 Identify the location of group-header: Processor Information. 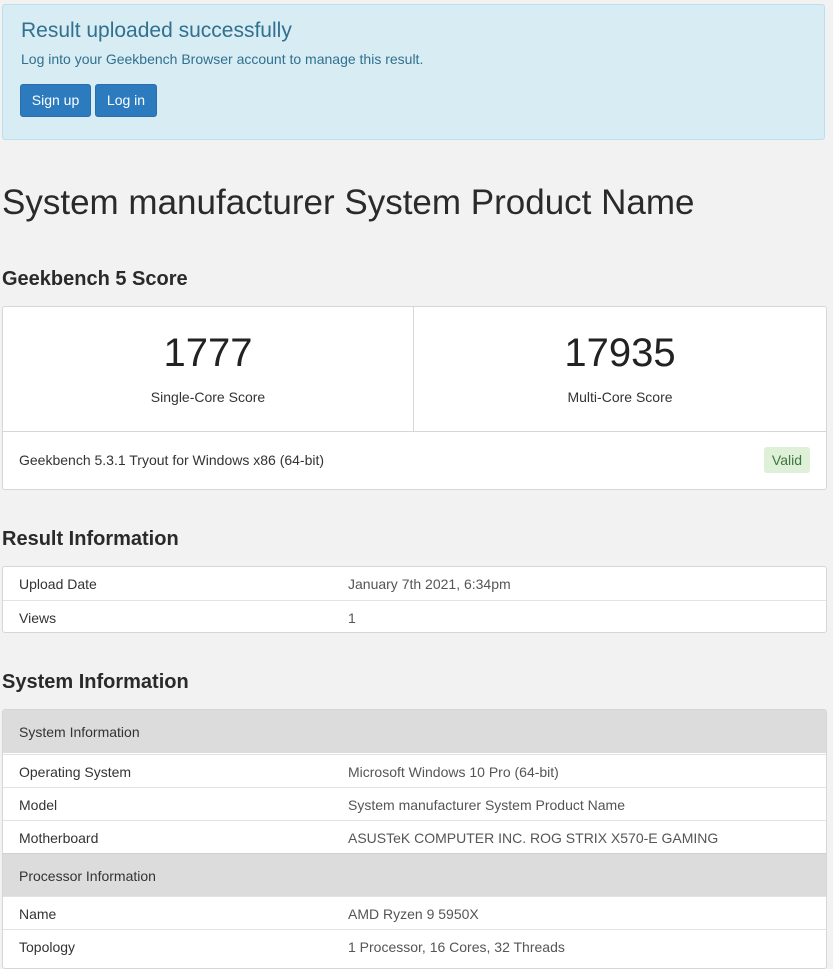
(414, 875).